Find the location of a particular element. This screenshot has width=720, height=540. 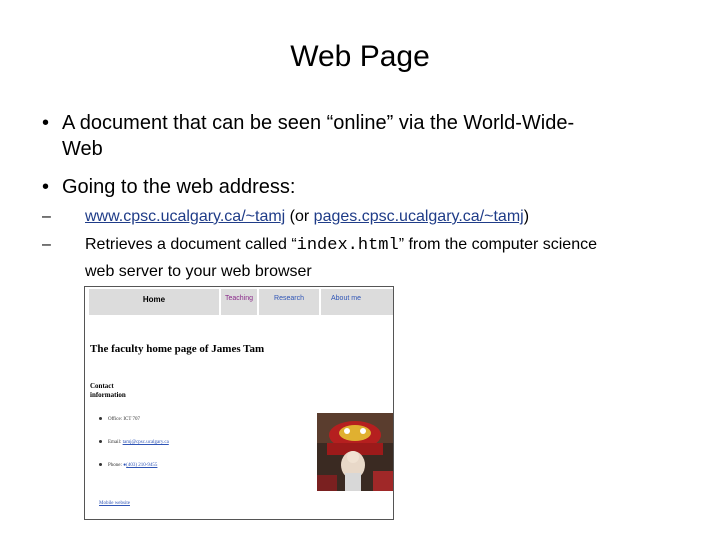

phone-link: (403) 210-9455 is located at coordinates (141, 465).